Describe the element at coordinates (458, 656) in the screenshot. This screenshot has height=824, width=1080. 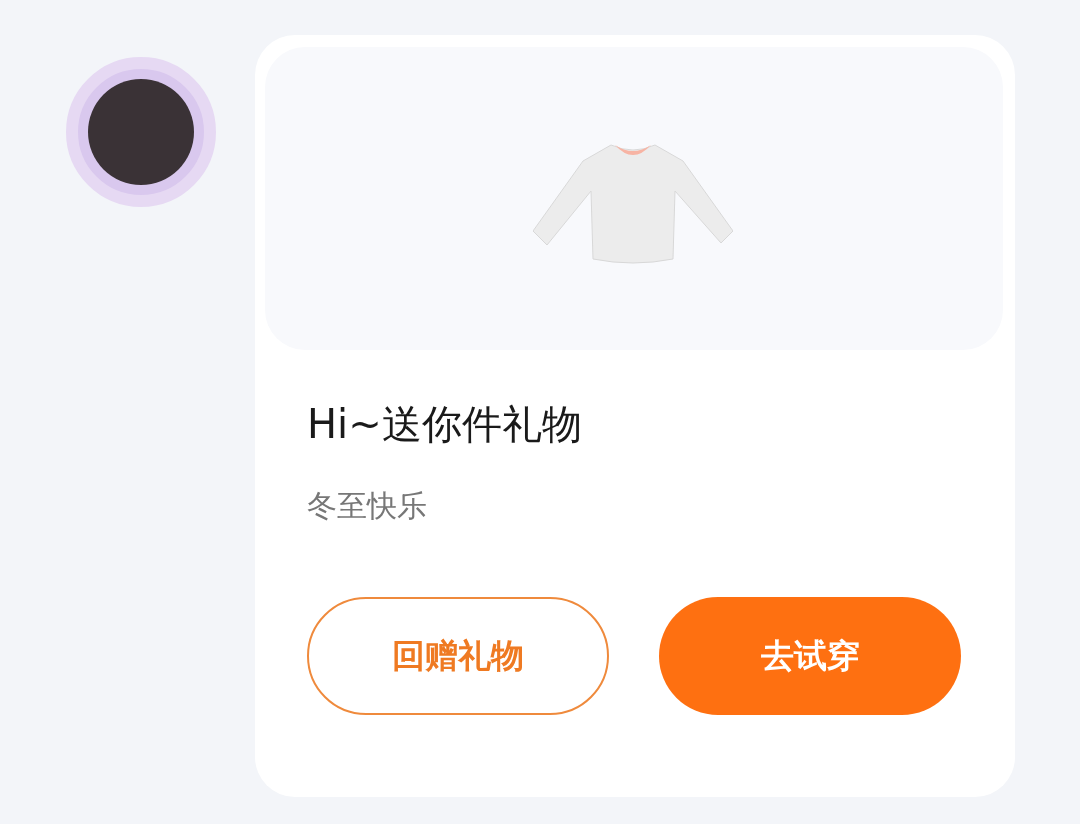
I see `return-gift-button: 回赠礼物` at that location.